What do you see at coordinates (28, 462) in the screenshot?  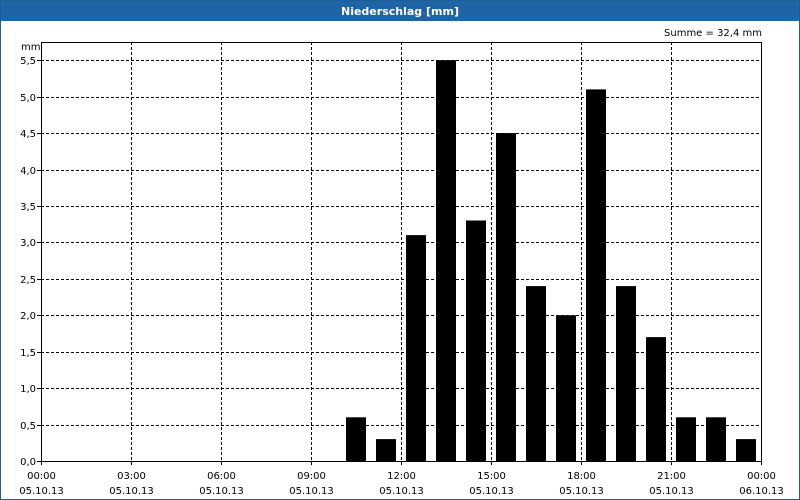 I see `y-tick-label: 0,0` at bounding box center [28, 462].